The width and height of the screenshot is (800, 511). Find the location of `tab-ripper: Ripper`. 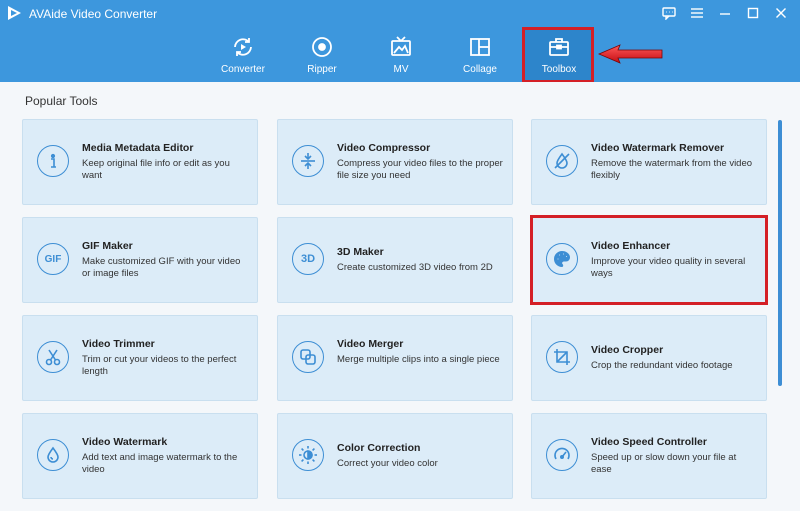

tab-ripper: Ripper is located at coordinates (322, 56).